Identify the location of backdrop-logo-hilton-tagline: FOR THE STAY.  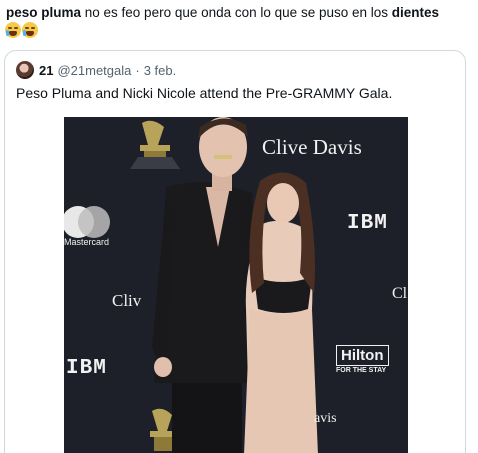
(361, 370).